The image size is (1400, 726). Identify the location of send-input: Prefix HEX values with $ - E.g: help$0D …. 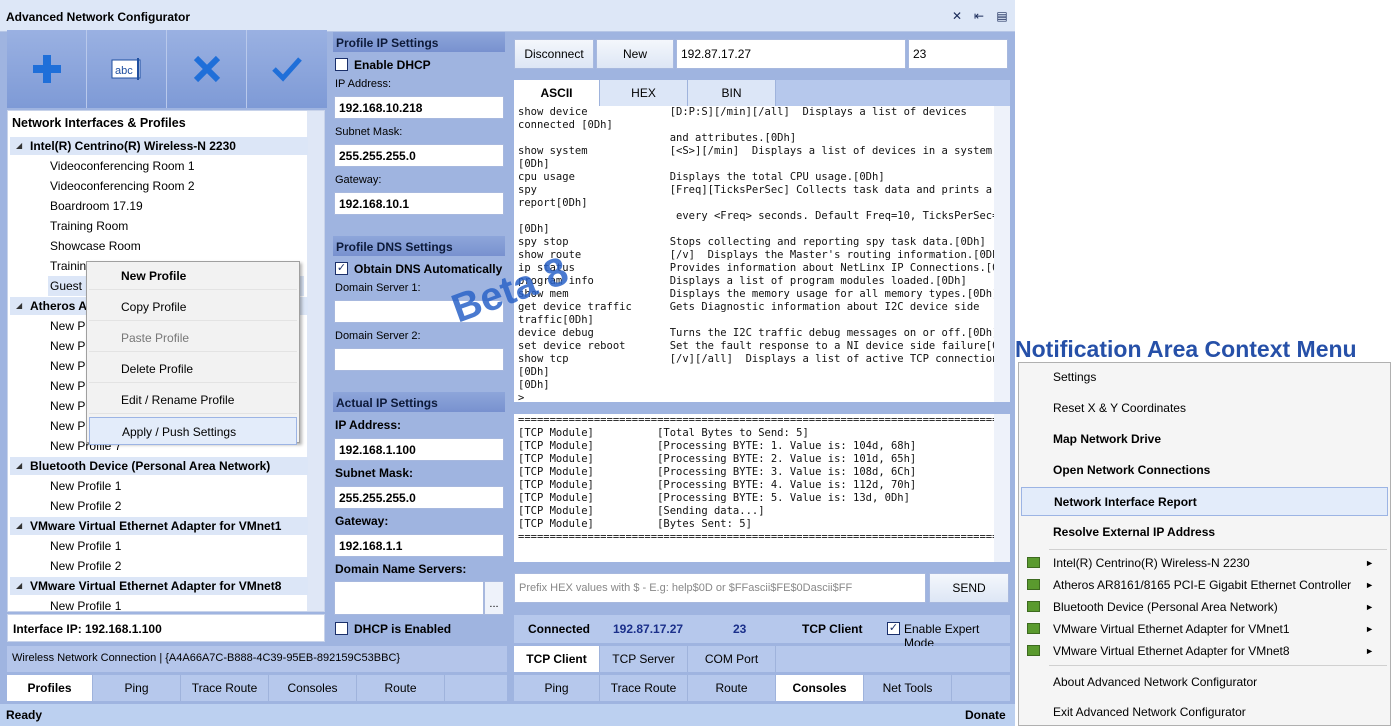
(720, 588).